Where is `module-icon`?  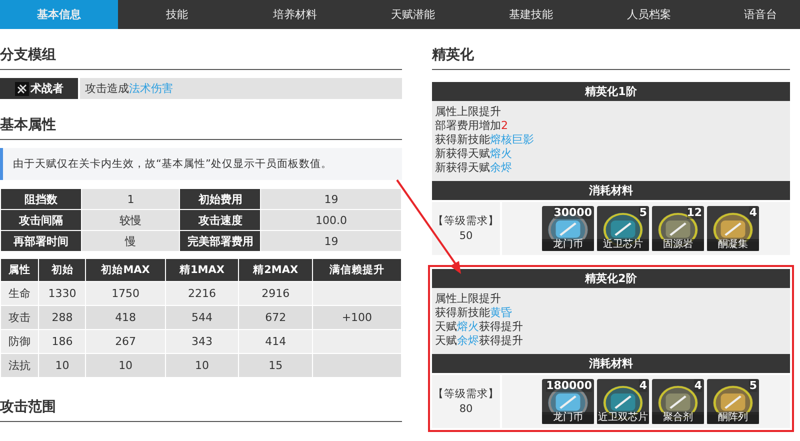 module-icon is located at coordinates (21, 89).